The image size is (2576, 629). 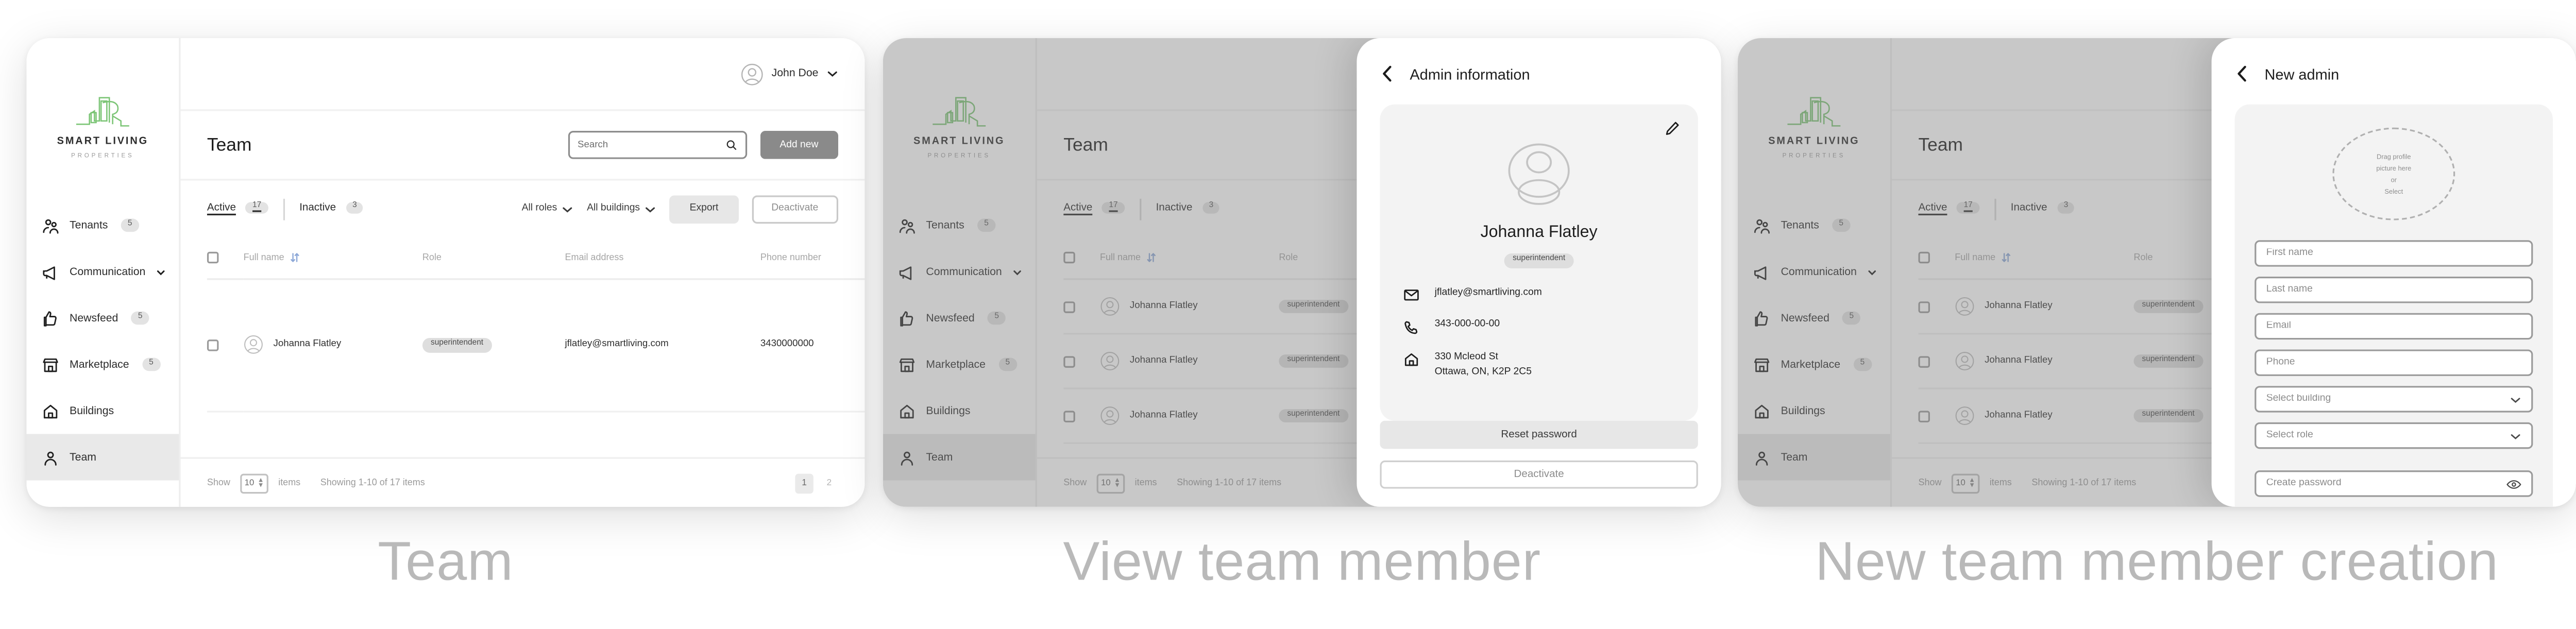 What do you see at coordinates (50, 318) in the screenshot?
I see `thumbs-up-icon` at bounding box center [50, 318].